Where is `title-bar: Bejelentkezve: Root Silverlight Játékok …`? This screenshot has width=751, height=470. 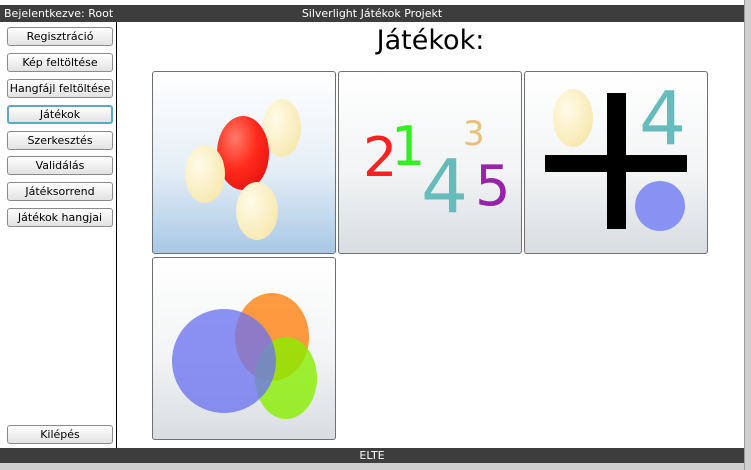 title-bar: Bejelentkezve: Root Silverlight Játékok … is located at coordinates (372, 13).